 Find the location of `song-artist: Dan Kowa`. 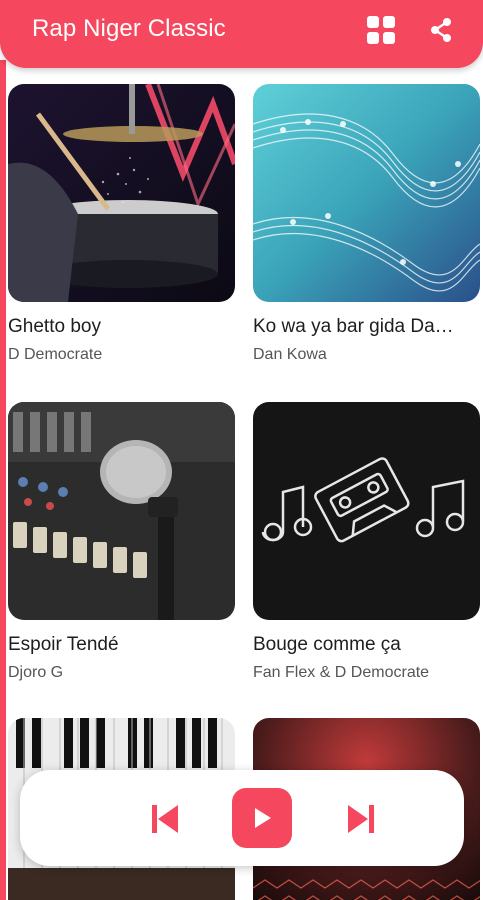

song-artist: Dan Kowa is located at coordinates (290, 354).